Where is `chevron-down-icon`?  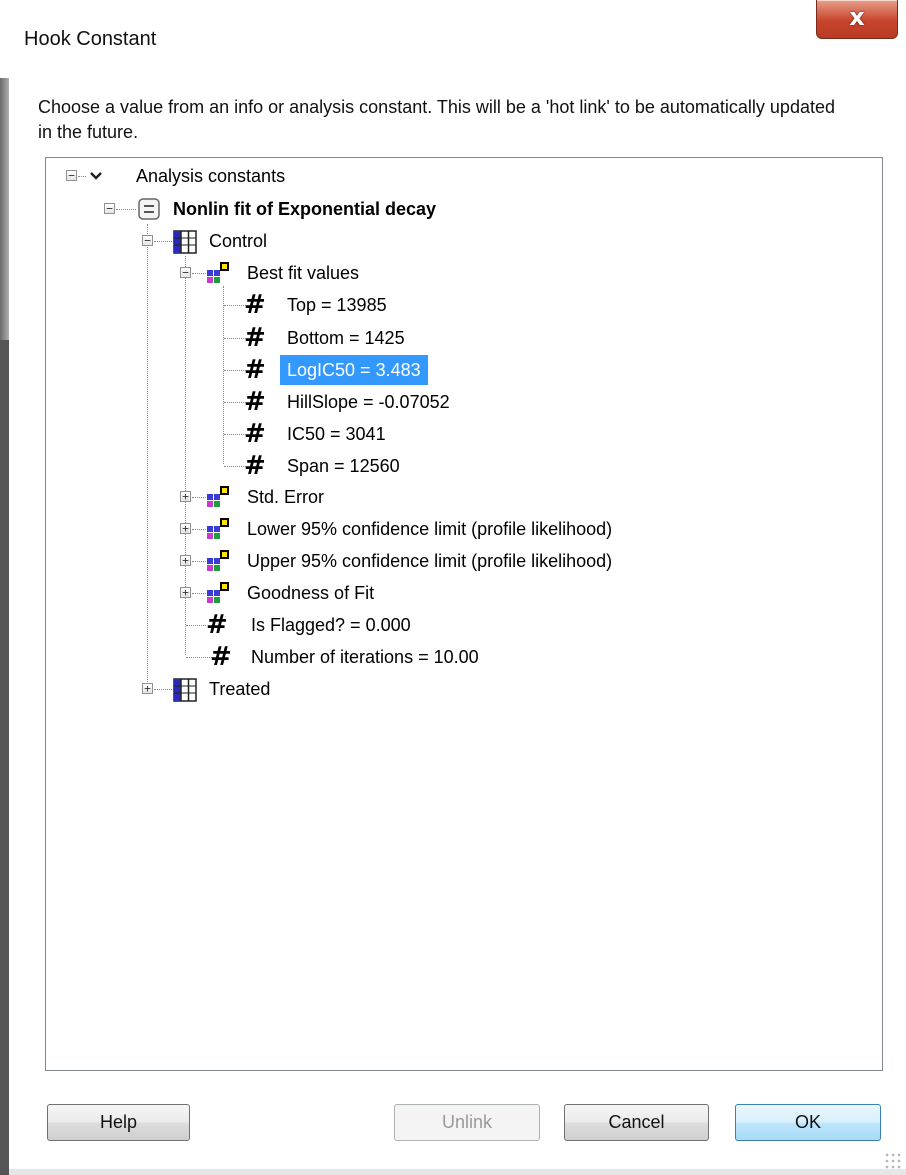
chevron-down-icon is located at coordinates (98, 176).